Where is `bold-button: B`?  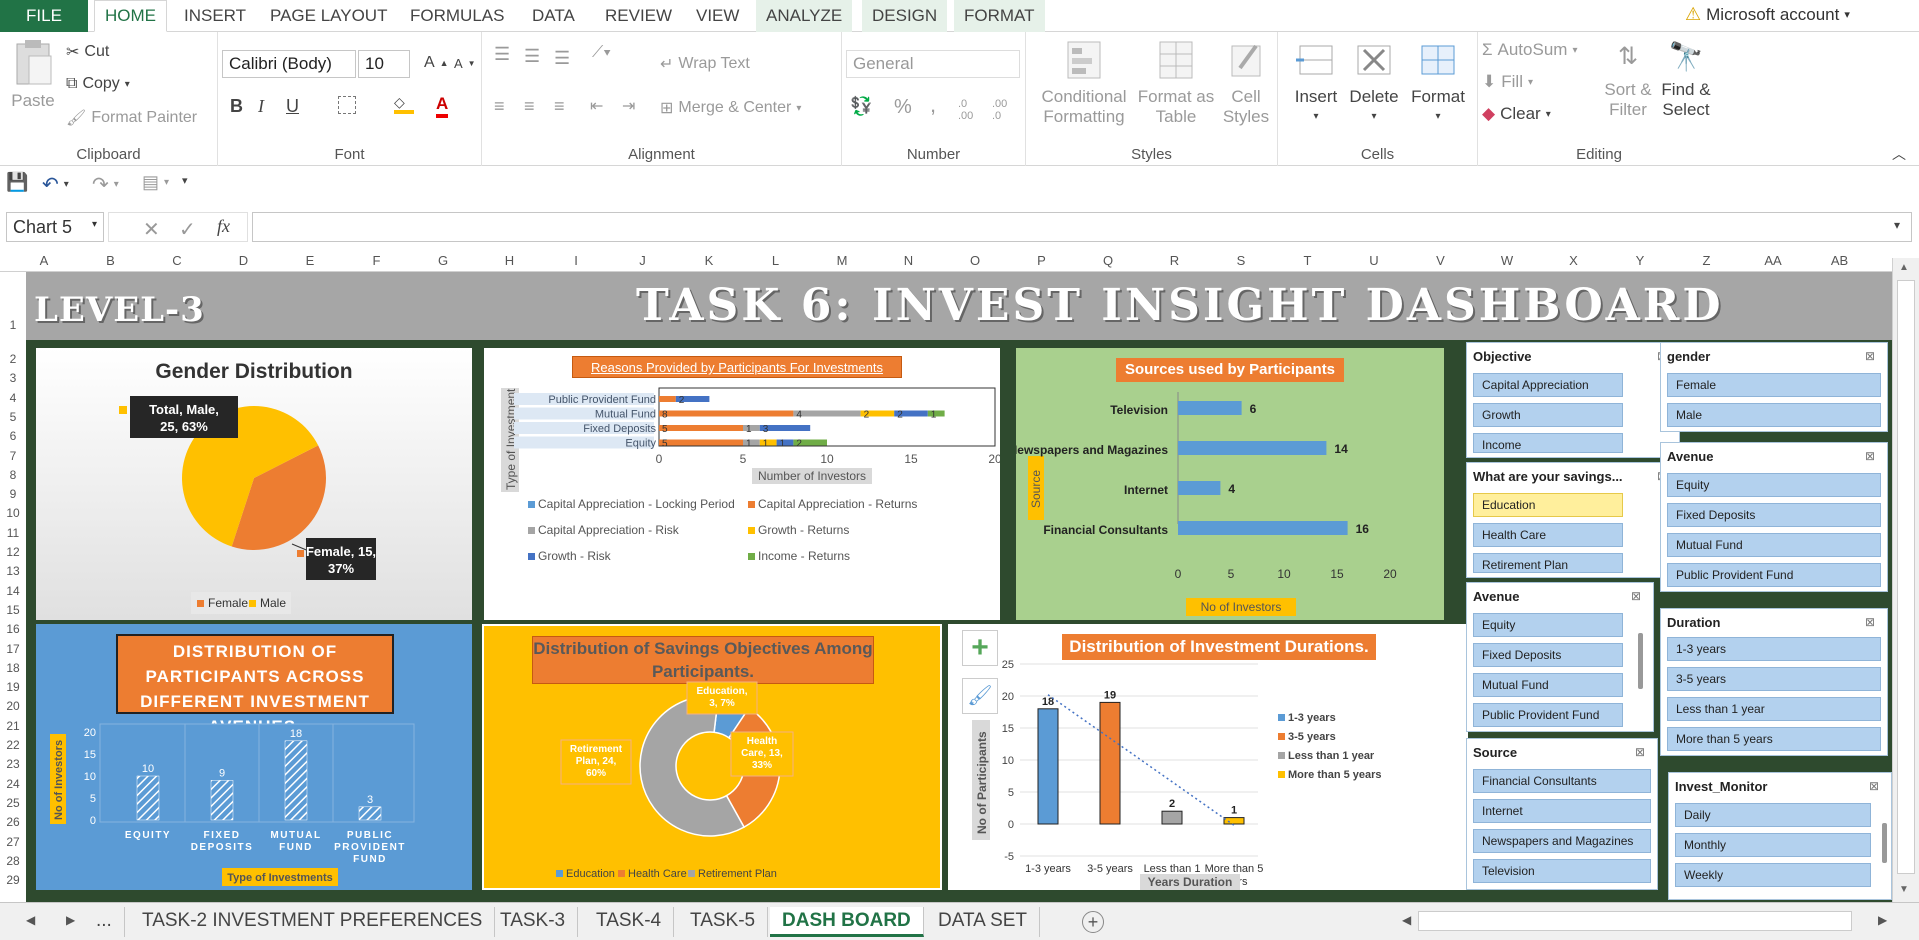
bold-button: B is located at coordinates (236, 106).